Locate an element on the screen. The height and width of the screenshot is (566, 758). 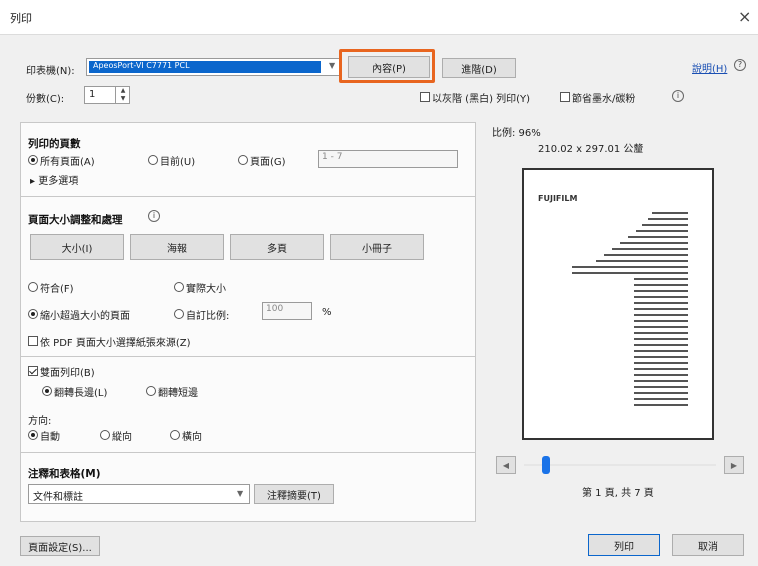
comment-summary-button: 注釋摘要(T) is located at coordinates (294, 494).